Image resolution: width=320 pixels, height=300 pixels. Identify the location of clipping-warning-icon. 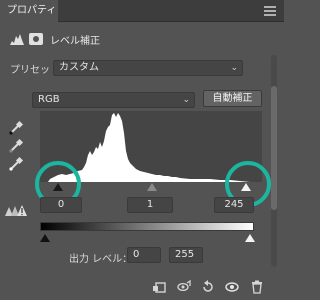
(16, 210).